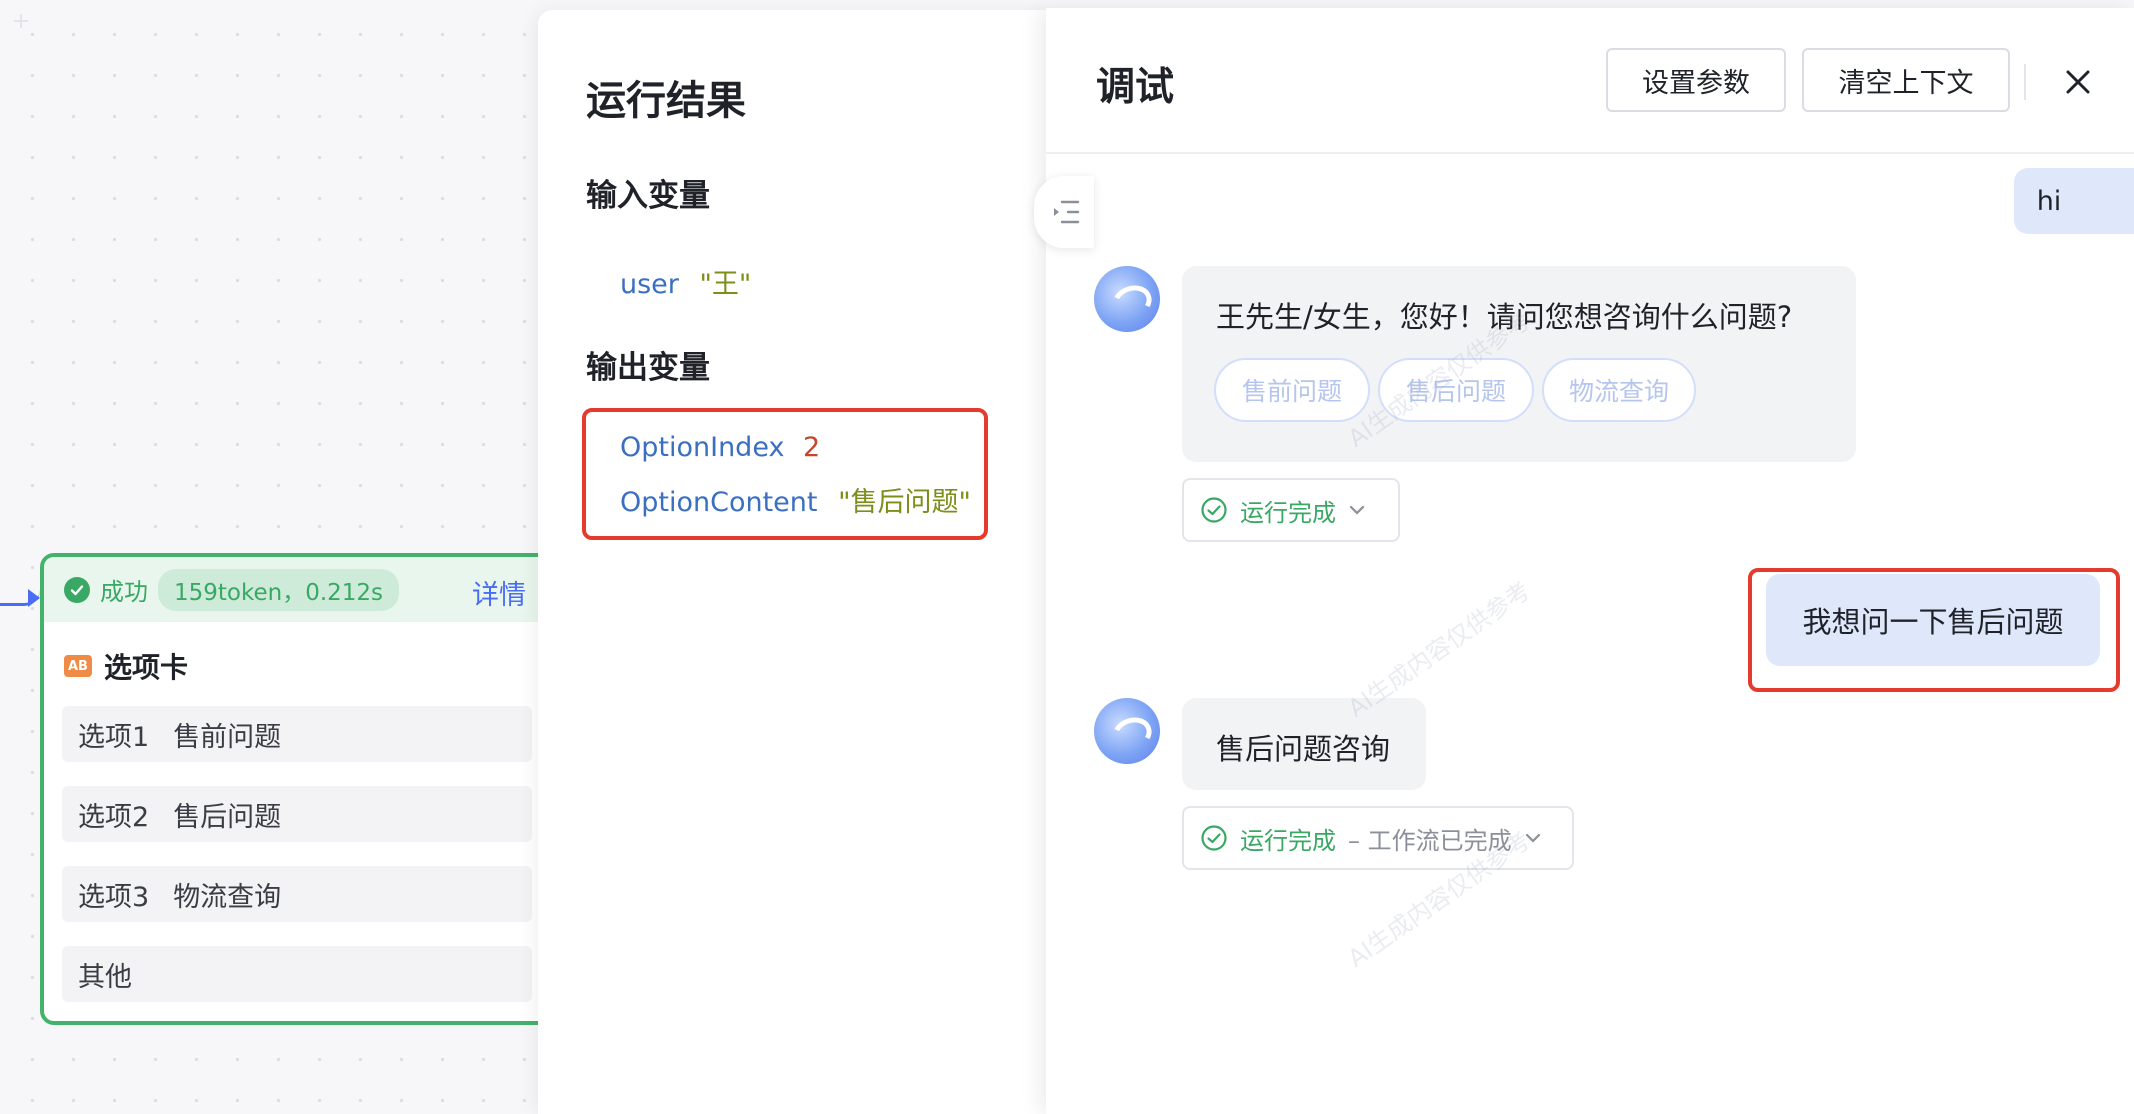 This screenshot has width=2134, height=1114. What do you see at coordinates (1135, 87) in the screenshot?
I see `debug-title: 调试` at bounding box center [1135, 87].